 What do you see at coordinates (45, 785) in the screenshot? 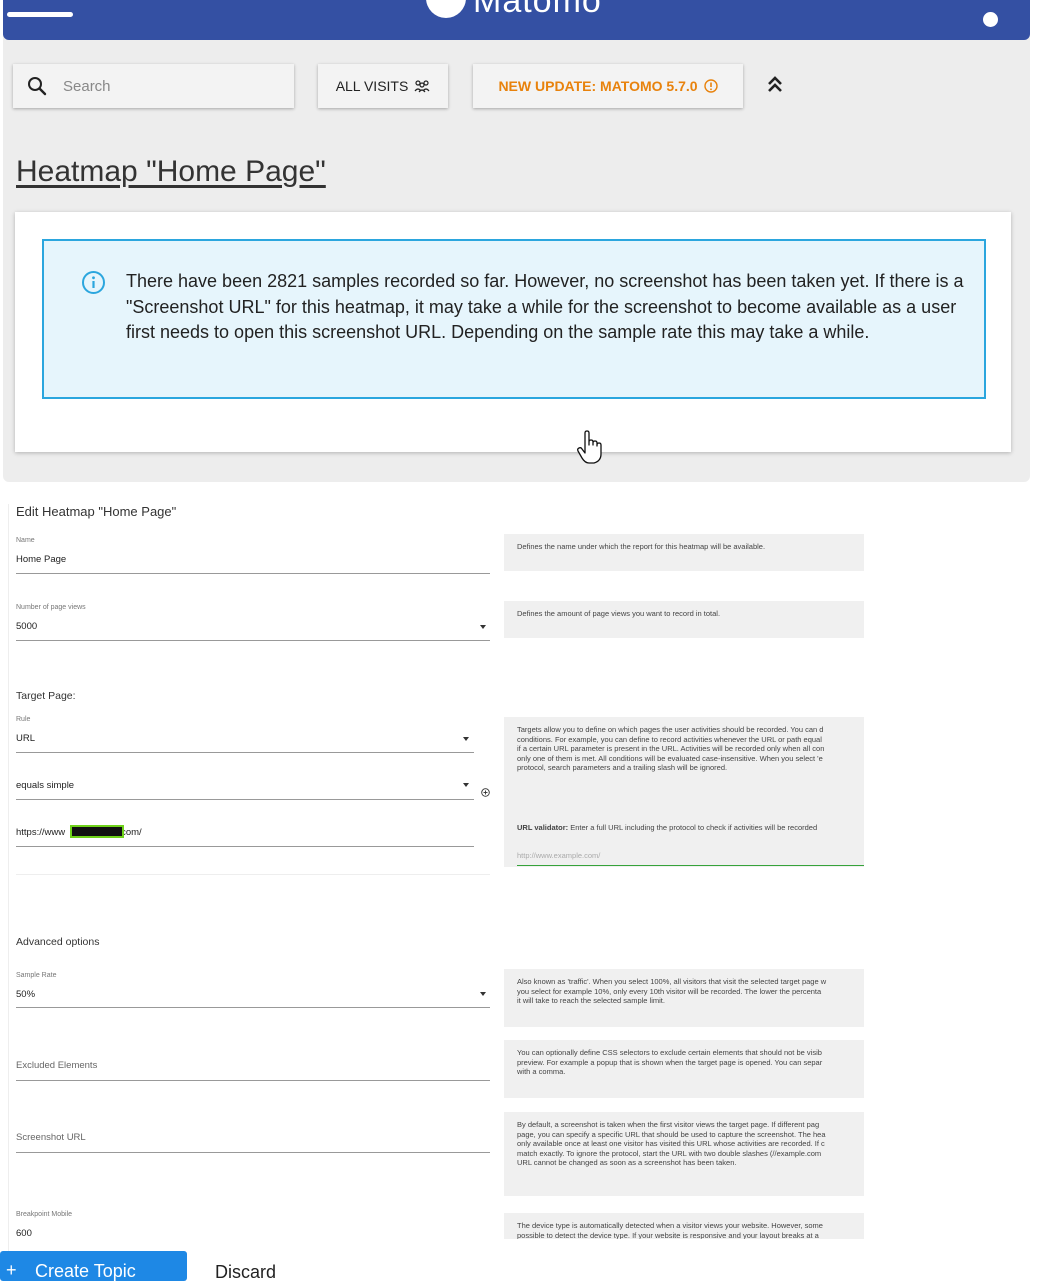
I see `match-type-select: equals simple` at bounding box center [45, 785].